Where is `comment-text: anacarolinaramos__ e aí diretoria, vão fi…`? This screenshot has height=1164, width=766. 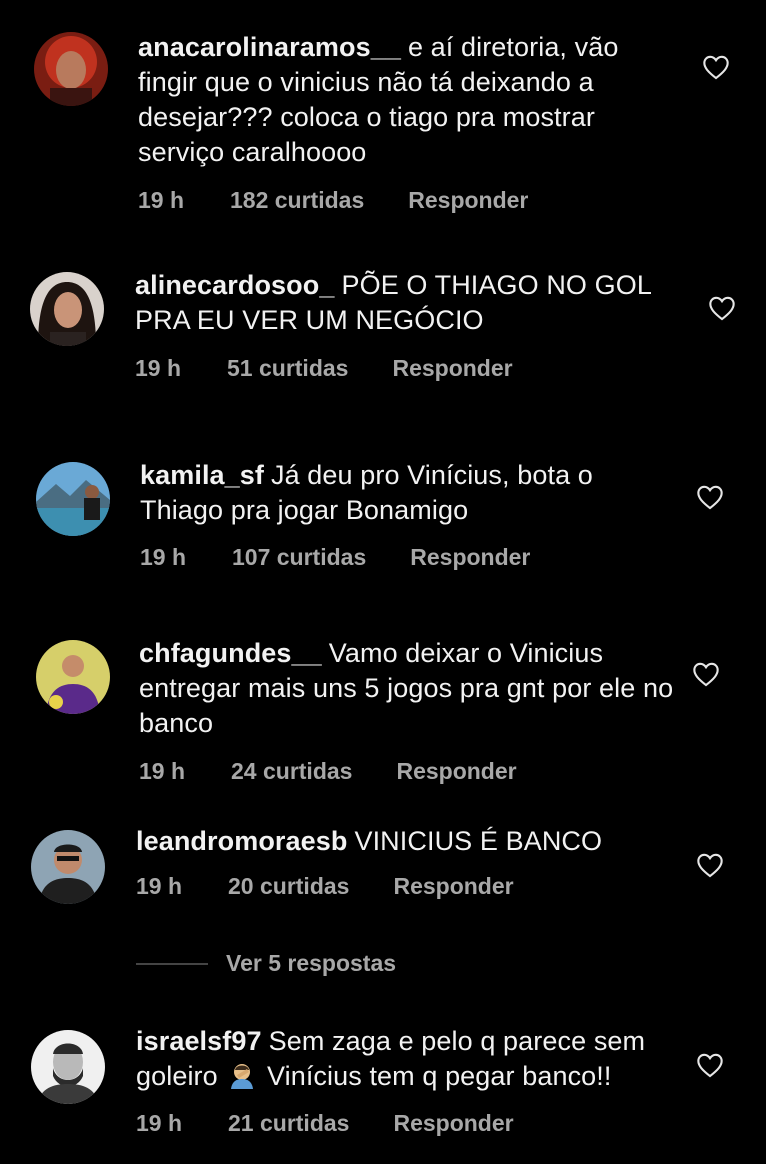 comment-text: anacarolinaramos__ e aí diretoria, vão fi… is located at coordinates (408, 100).